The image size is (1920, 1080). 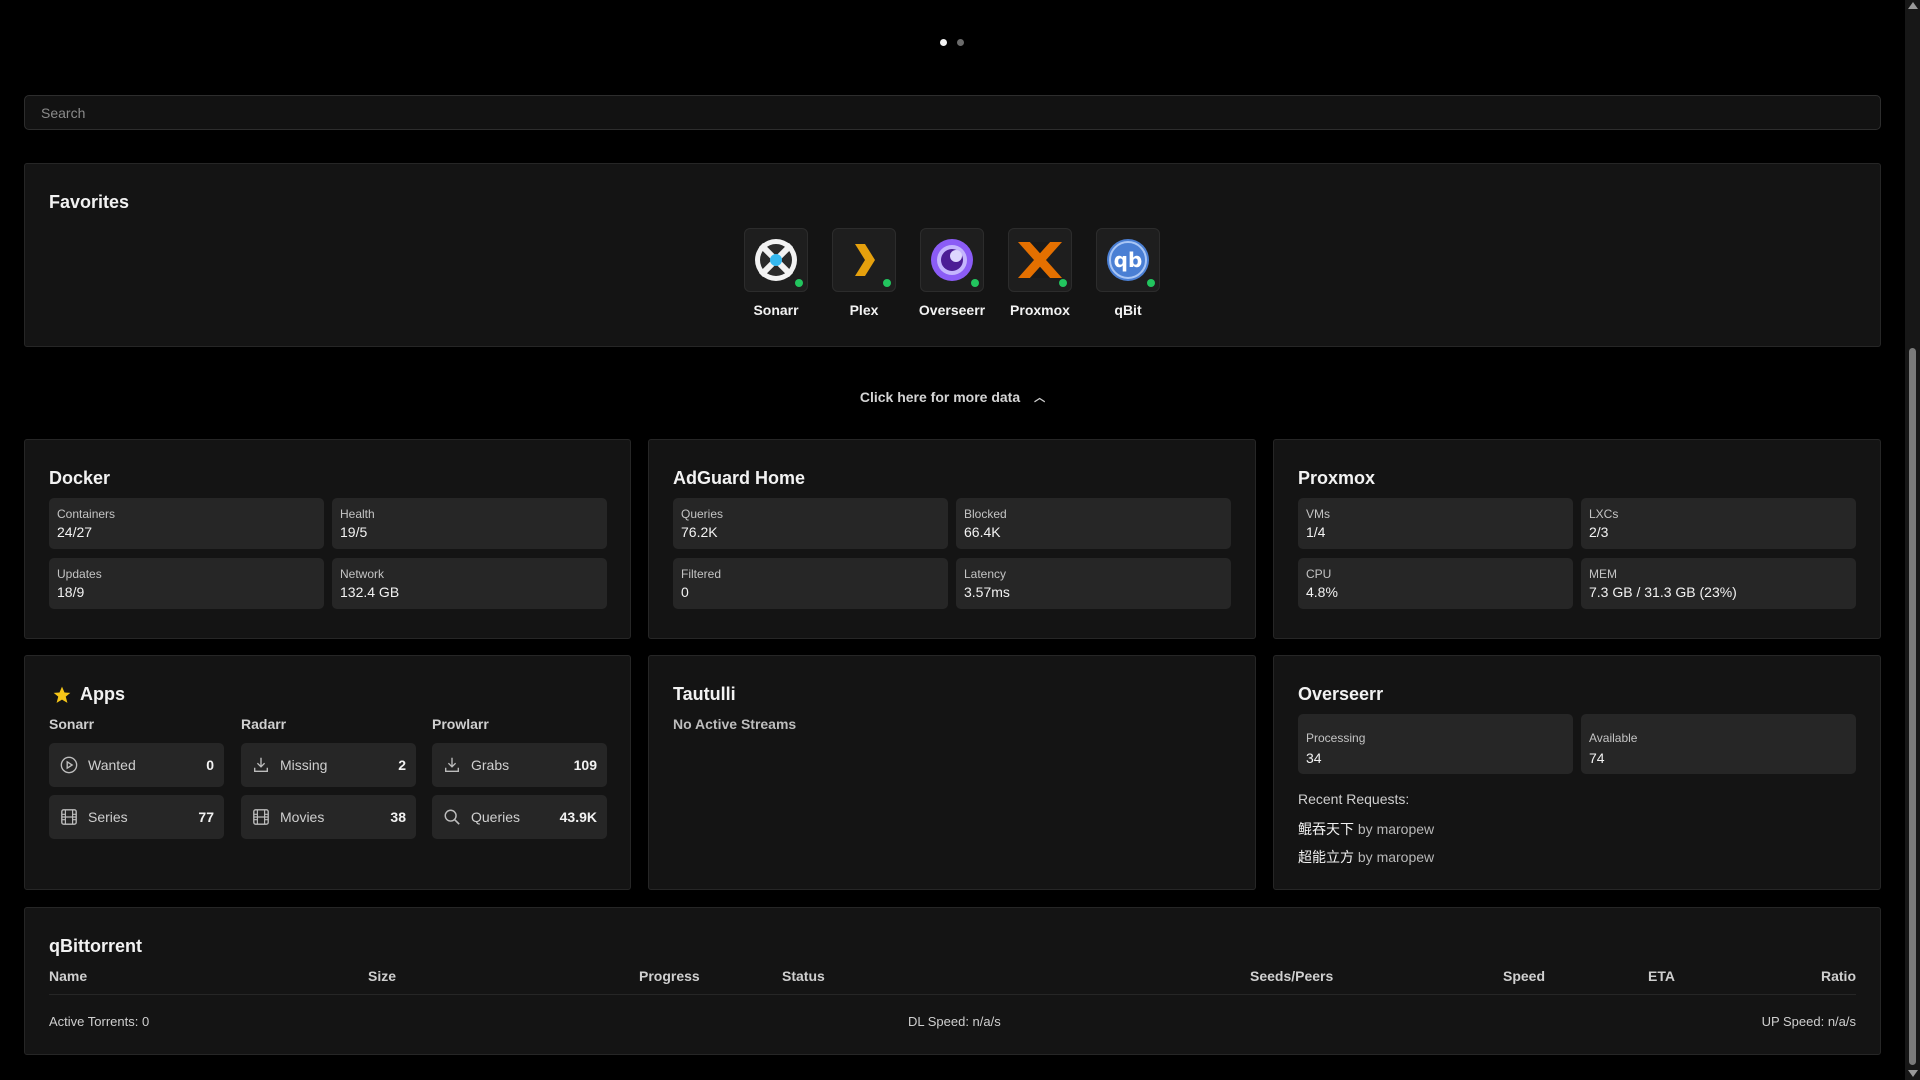 What do you see at coordinates (1354, 799) in the screenshot?
I see `recent-requests-title: Recent Requests:` at bounding box center [1354, 799].